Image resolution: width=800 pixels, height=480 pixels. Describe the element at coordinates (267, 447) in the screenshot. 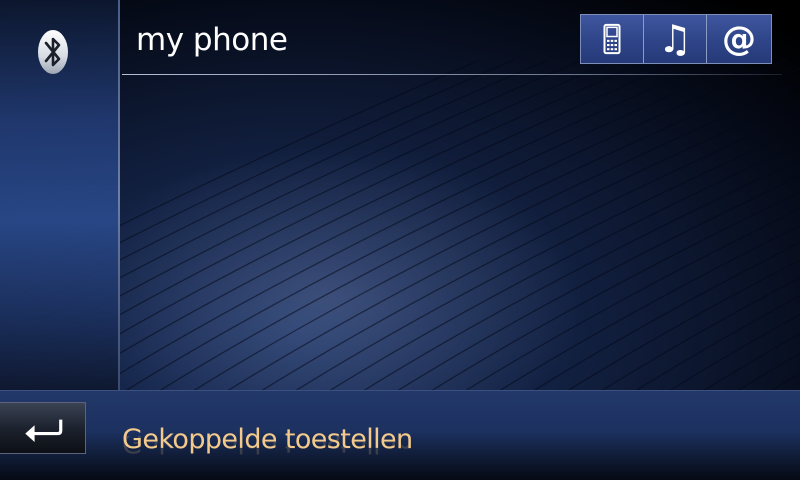

I see `status-text-reflection: Gekoppelde toestellen` at that location.